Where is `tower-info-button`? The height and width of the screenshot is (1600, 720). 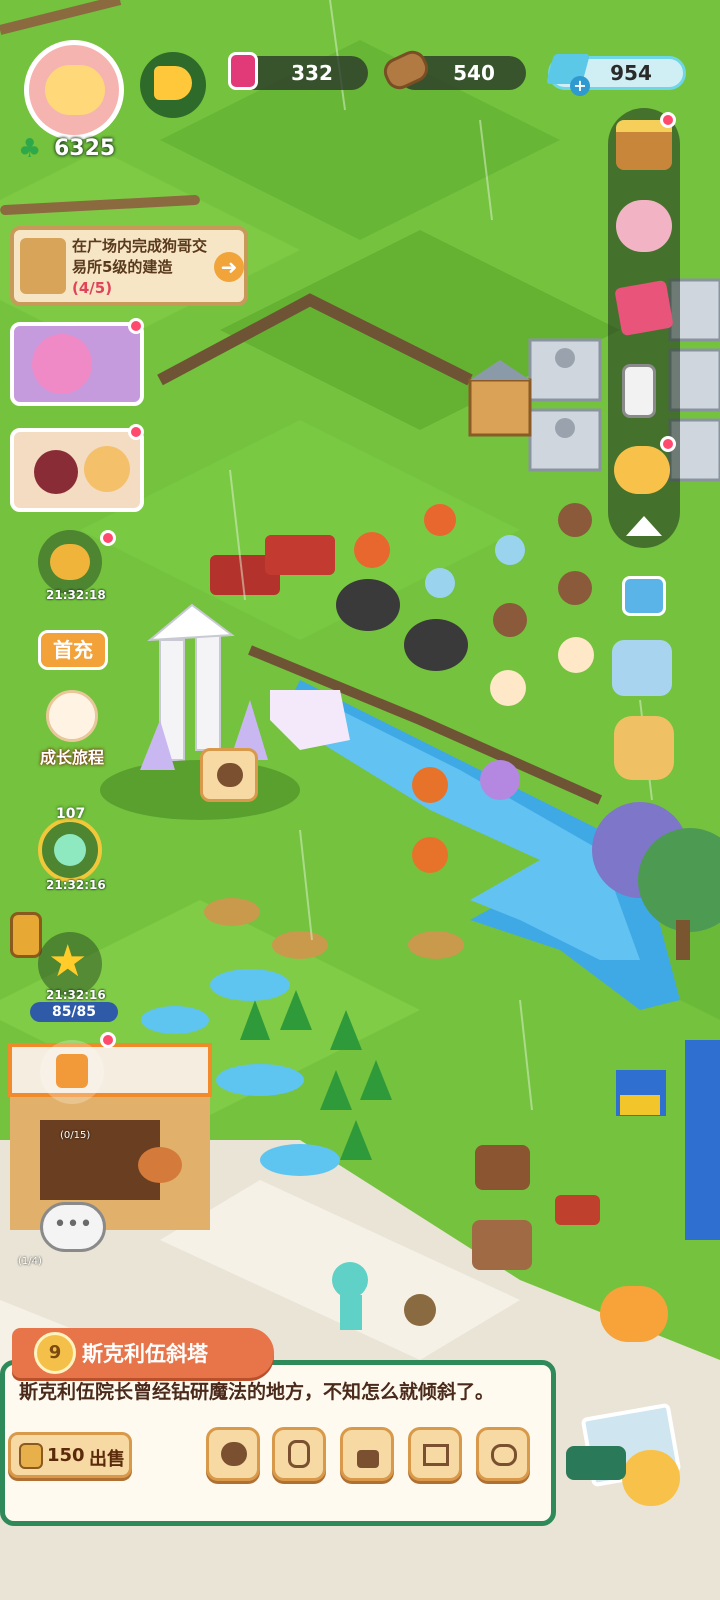 tower-info-button is located at coordinates (229, 775).